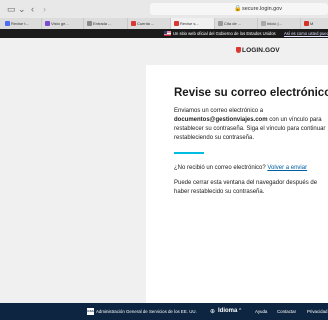 The height and width of the screenshot is (320, 328). I want to click on address-bar: 🔒 secure.login.gov, so click(239, 9).